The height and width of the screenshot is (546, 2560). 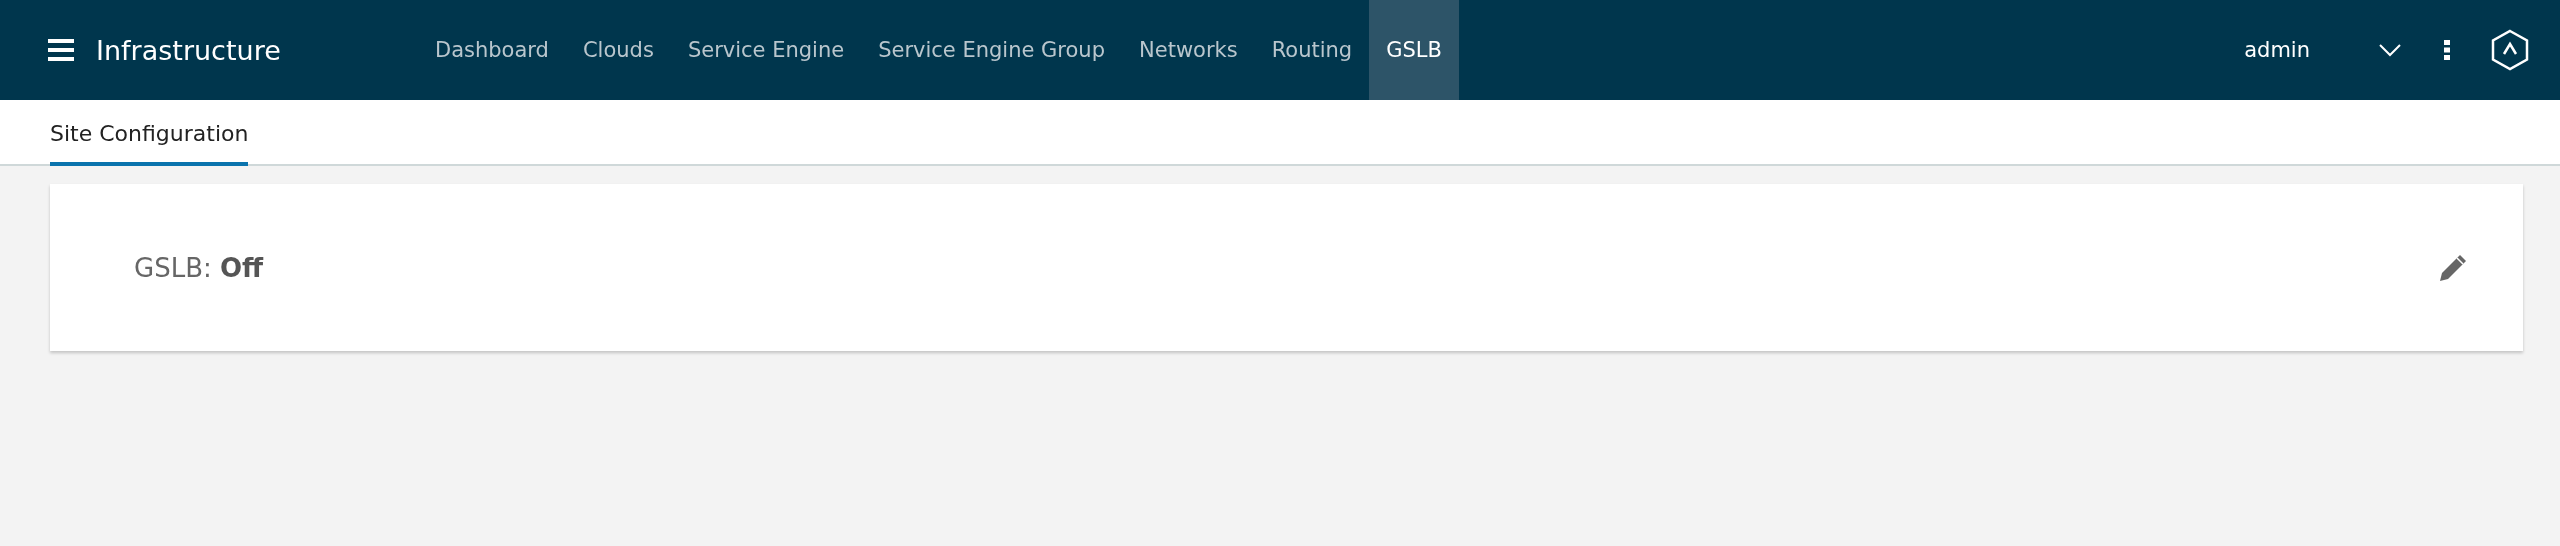 I want to click on more-icon, so click(x=2447, y=50).